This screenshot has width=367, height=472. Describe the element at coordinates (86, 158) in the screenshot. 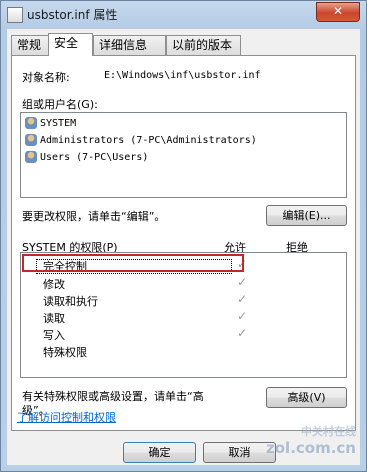

I see `user-item-users: Users (7-PC\Users)` at that location.